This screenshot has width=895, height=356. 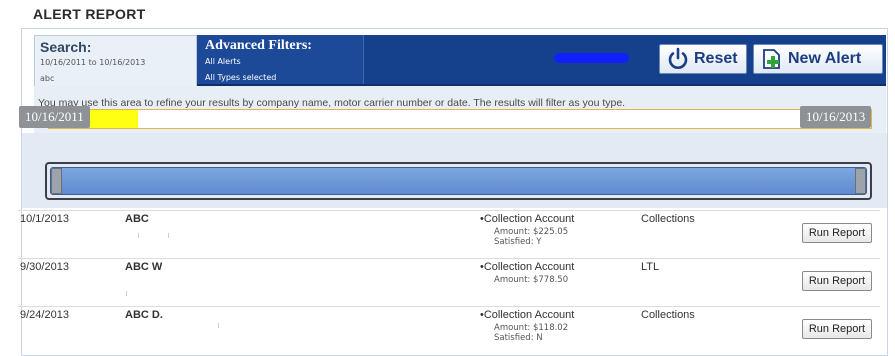 I want to click on redacted-mark, so click(x=591, y=58).